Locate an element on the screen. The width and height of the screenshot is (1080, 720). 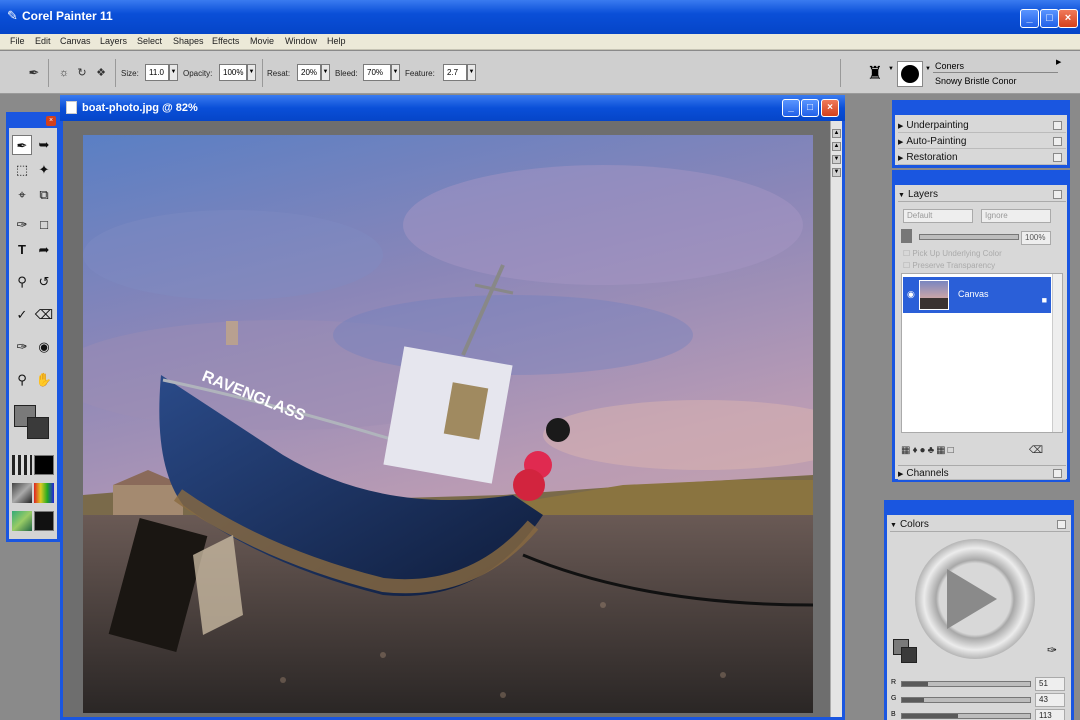
brush-selector-menu-icon: ▶ is located at coordinates (1058, 62).